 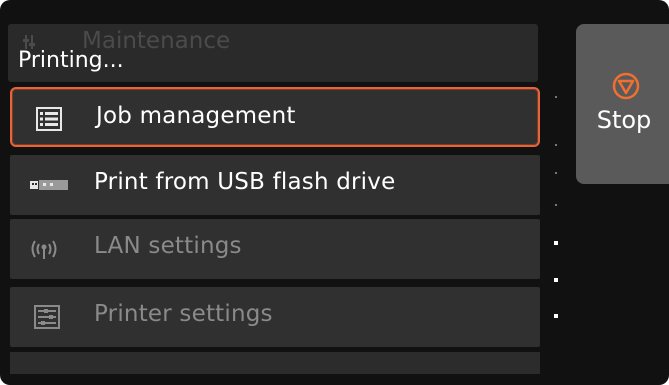 I want to click on stop-icon, so click(x=626, y=86).